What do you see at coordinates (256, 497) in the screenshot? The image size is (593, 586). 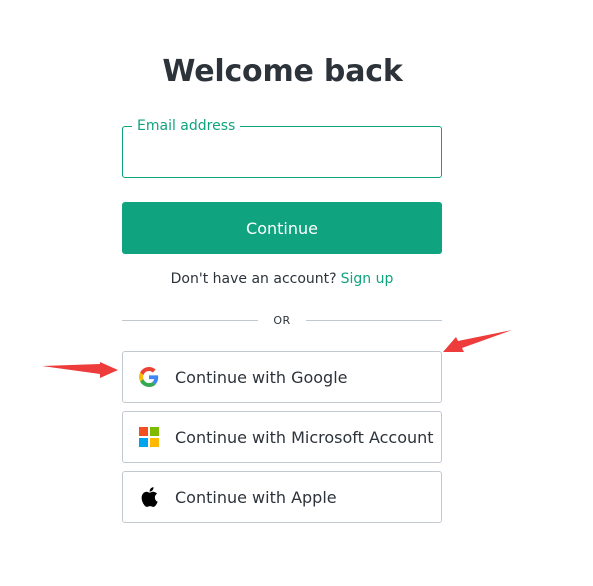 I see `apple-button-label: Continue with Apple` at bounding box center [256, 497].